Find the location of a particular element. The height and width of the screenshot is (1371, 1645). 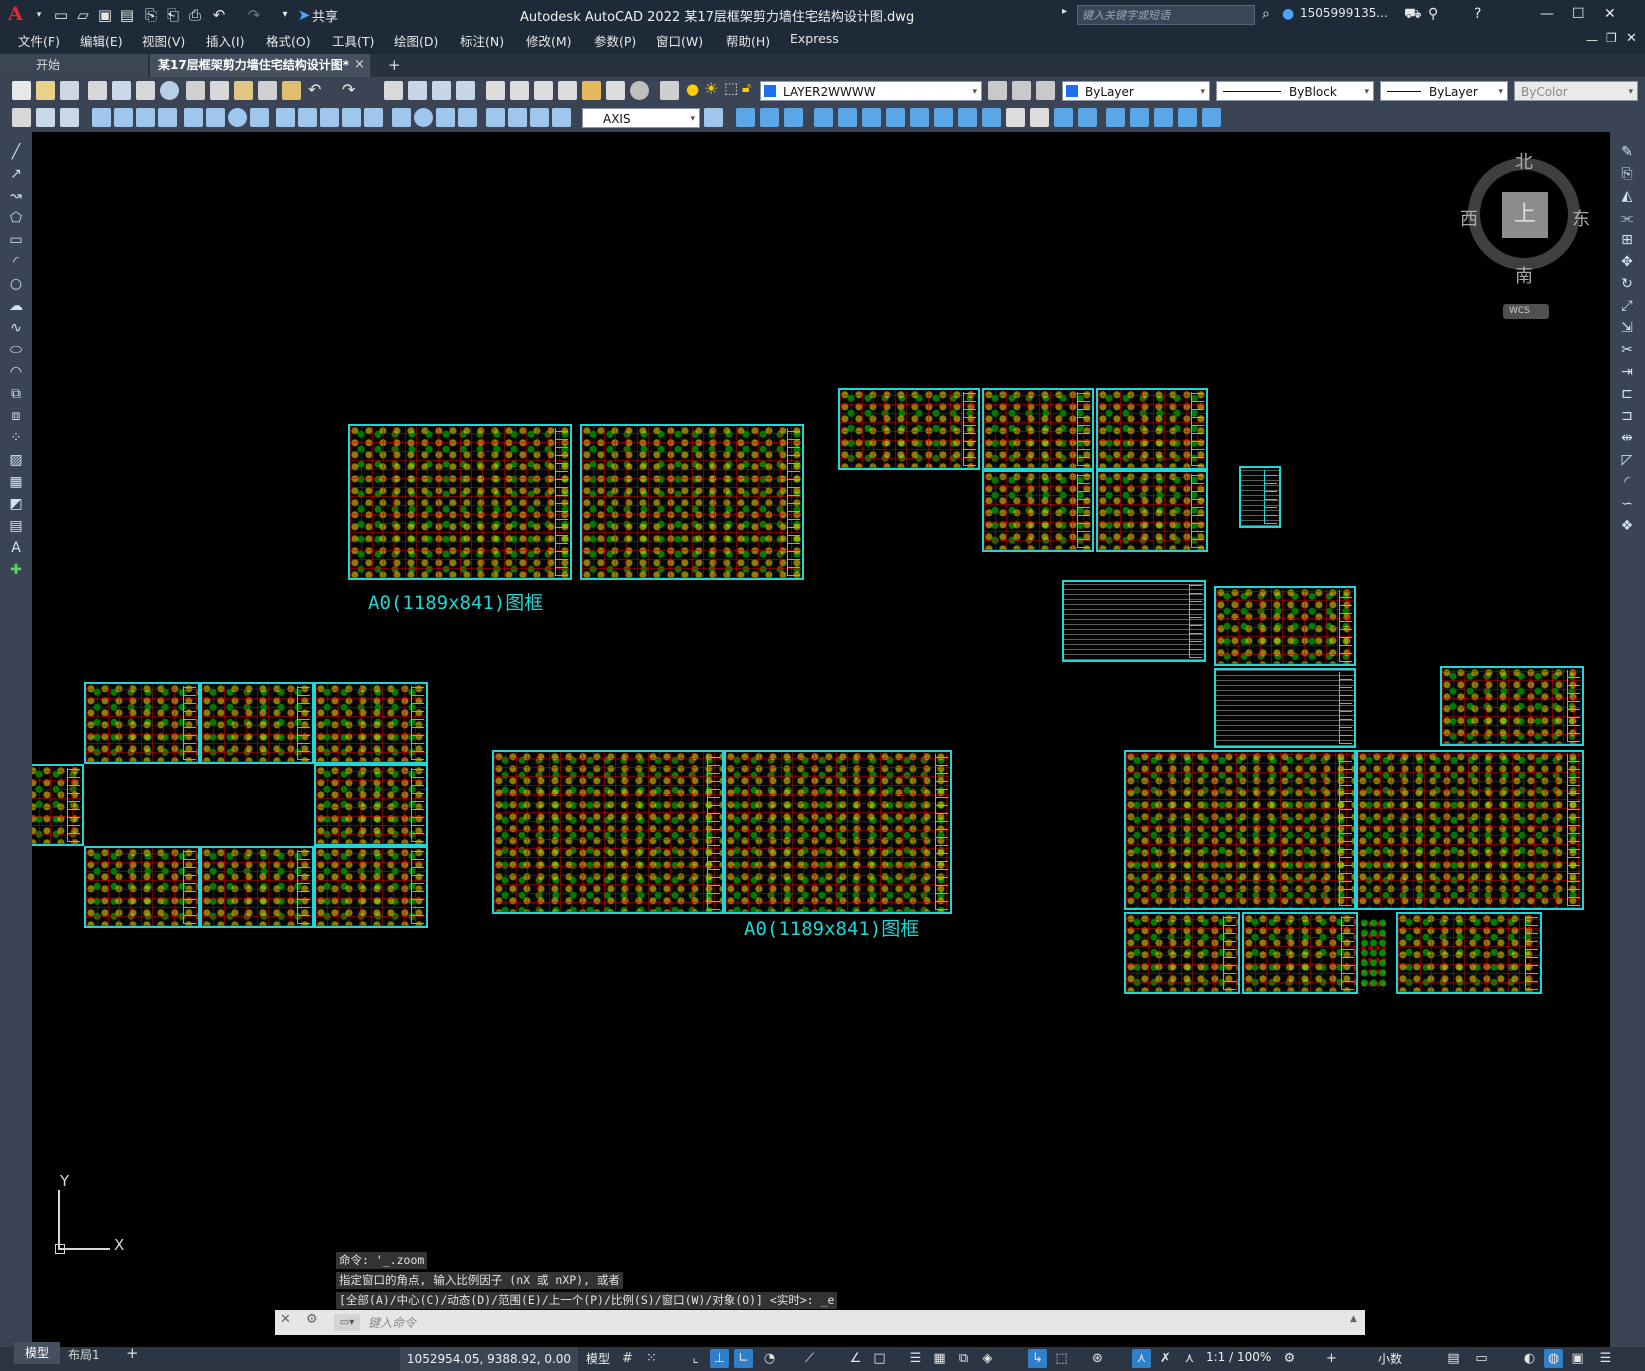

dim-break-icon is located at coordinates (373, 117).